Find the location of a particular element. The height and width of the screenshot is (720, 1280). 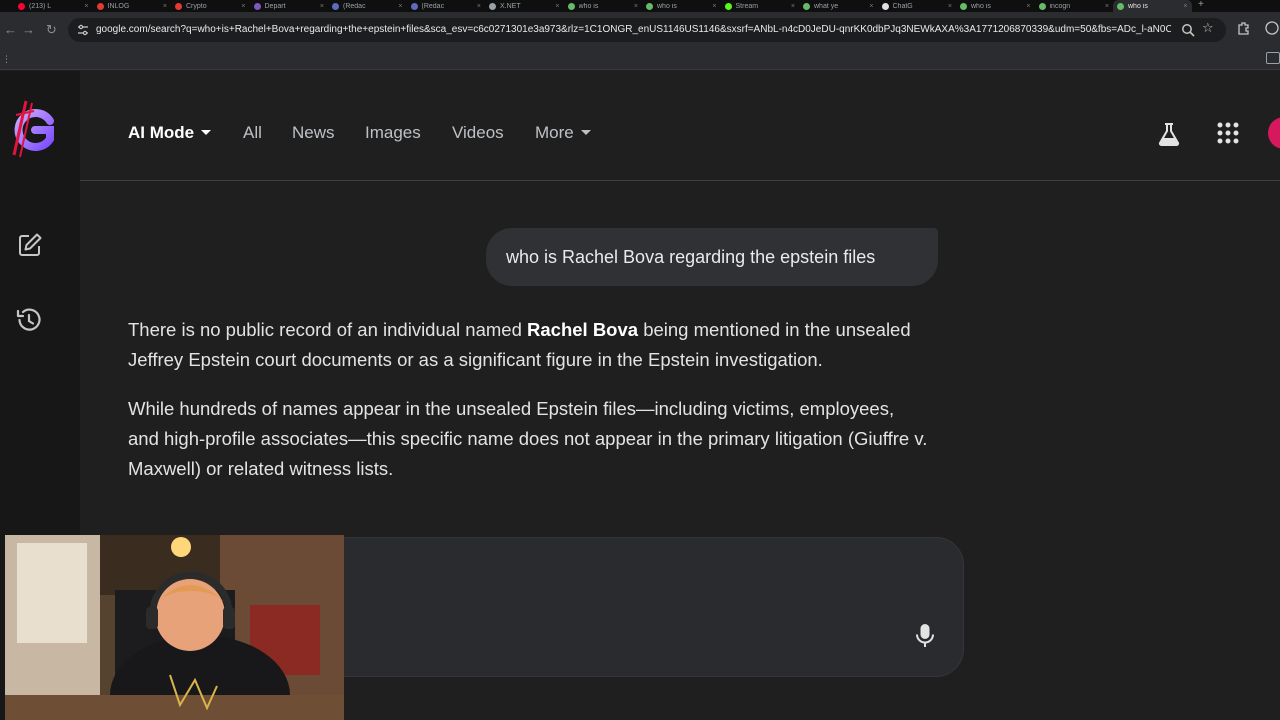

back-button: ← is located at coordinates (10, 30).